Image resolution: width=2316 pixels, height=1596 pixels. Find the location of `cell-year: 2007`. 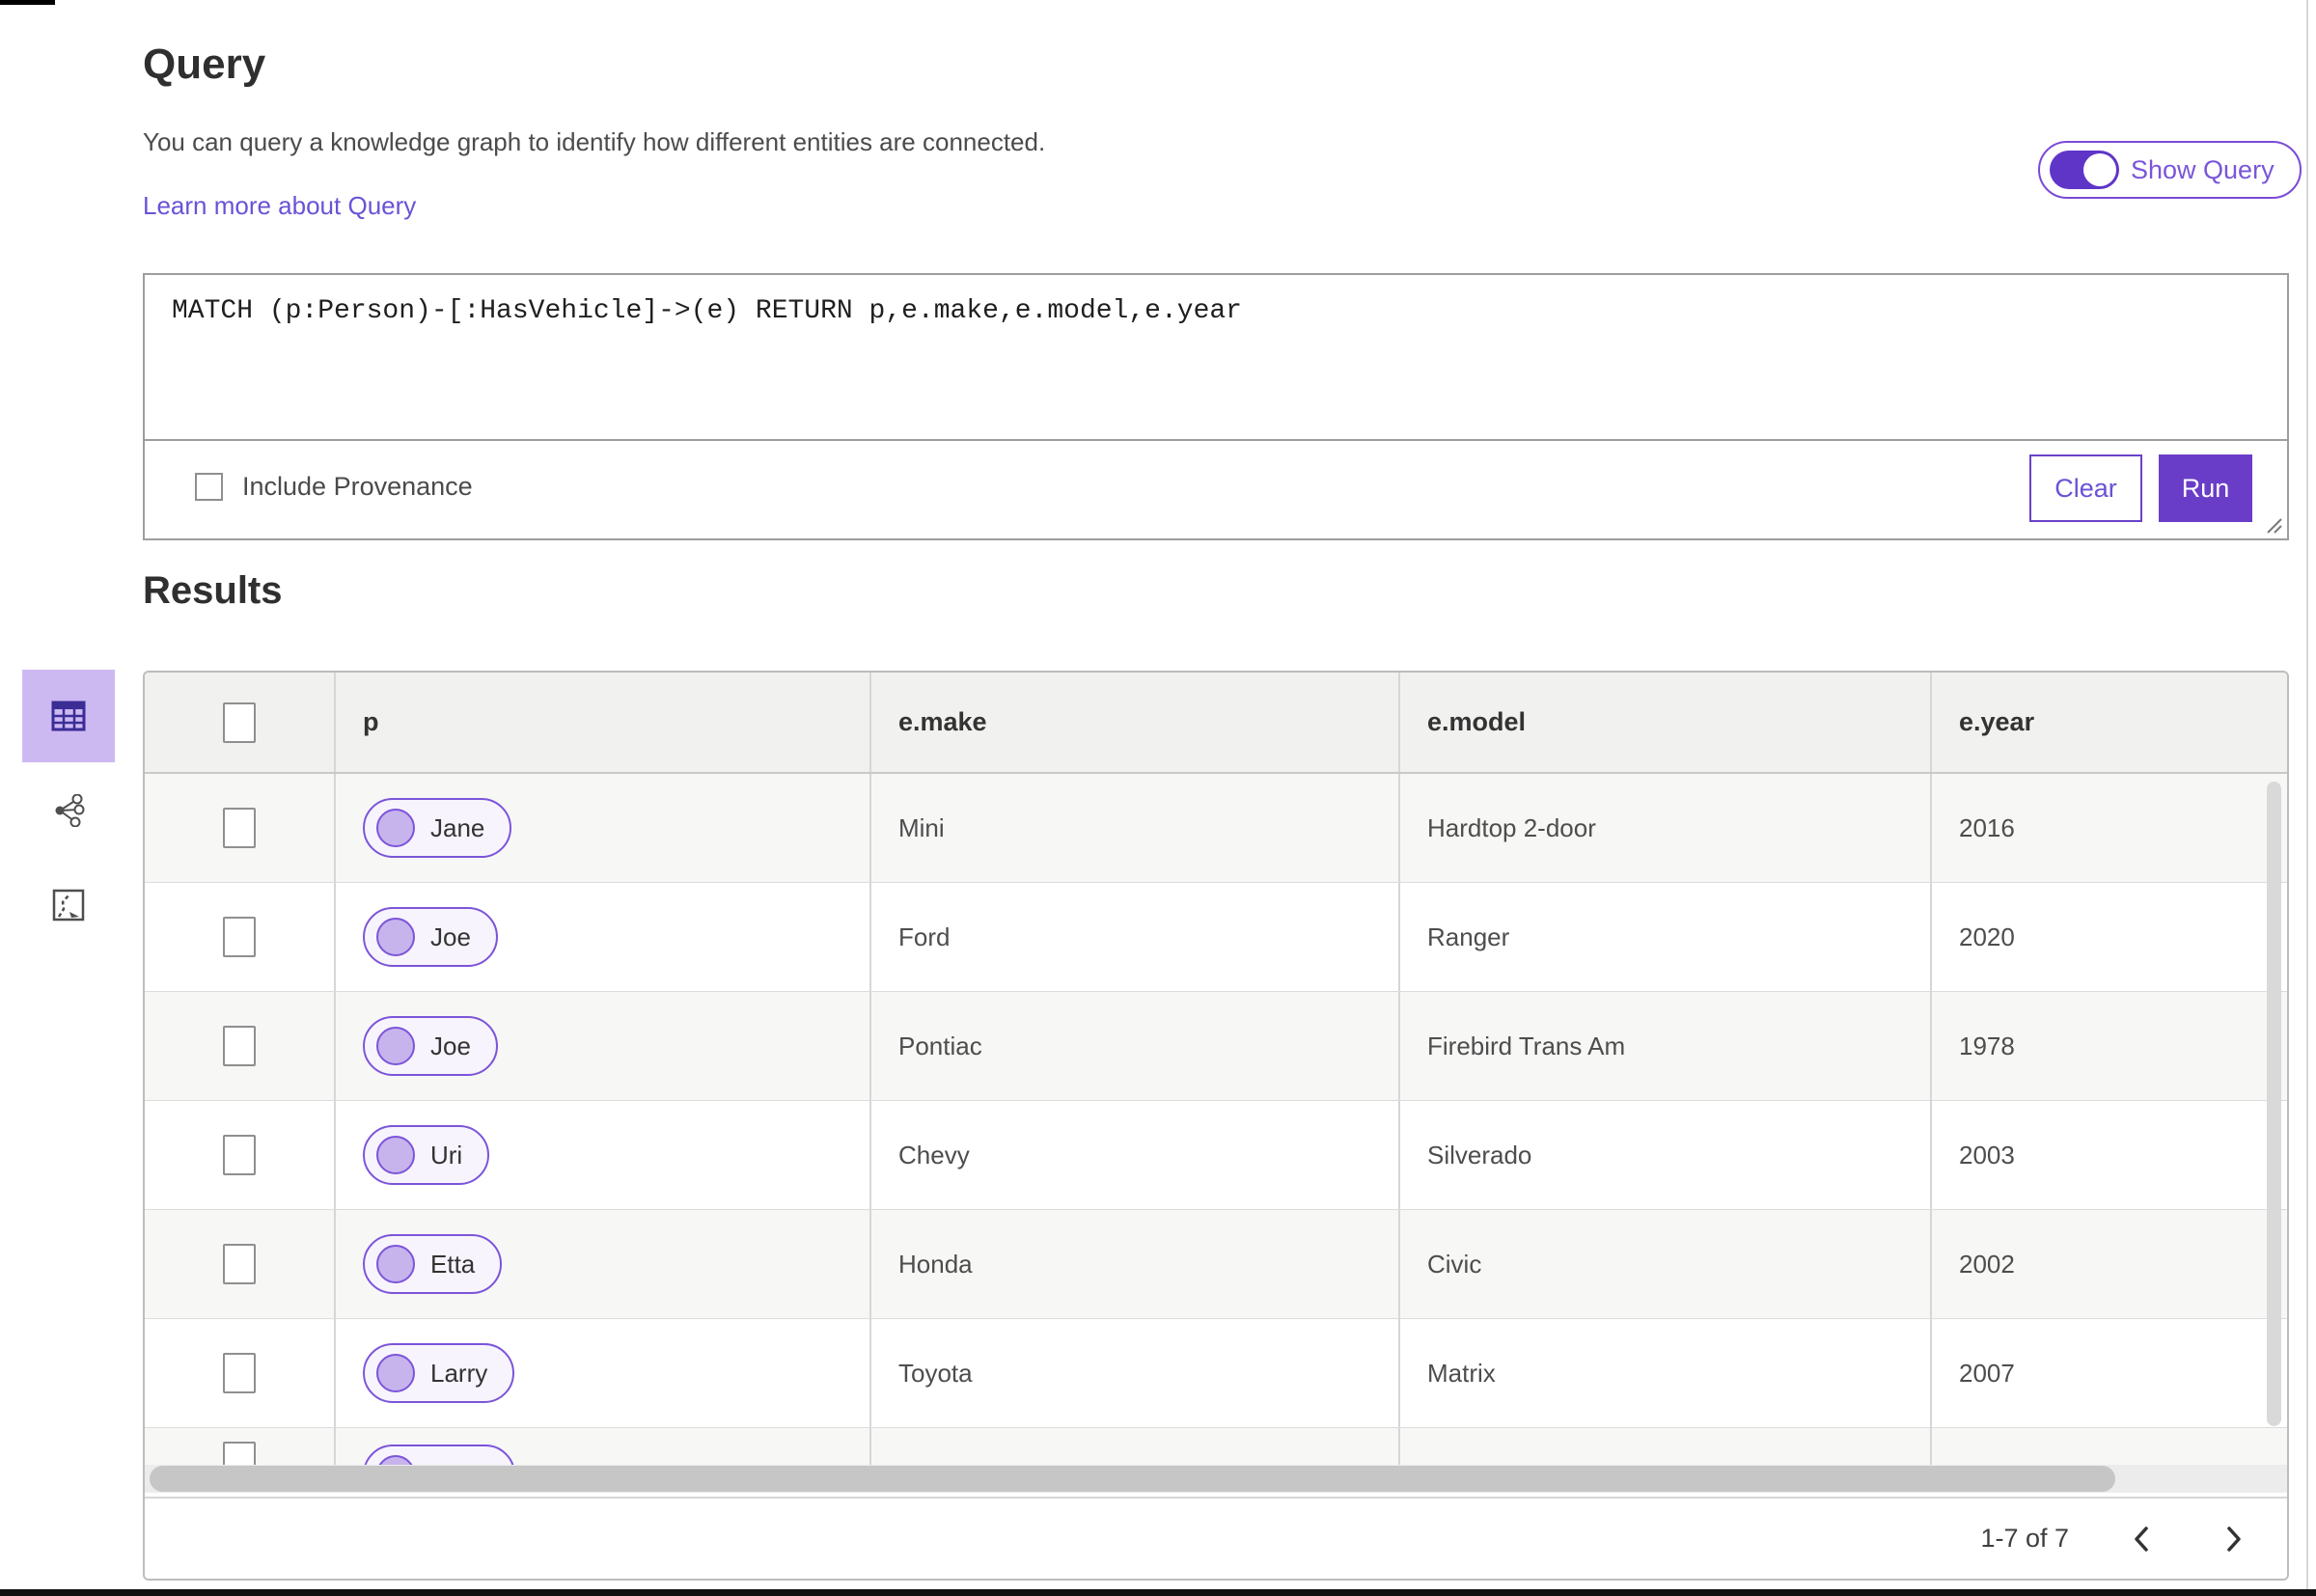

cell-year: 2007 is located at coordinates (1987, 1373).